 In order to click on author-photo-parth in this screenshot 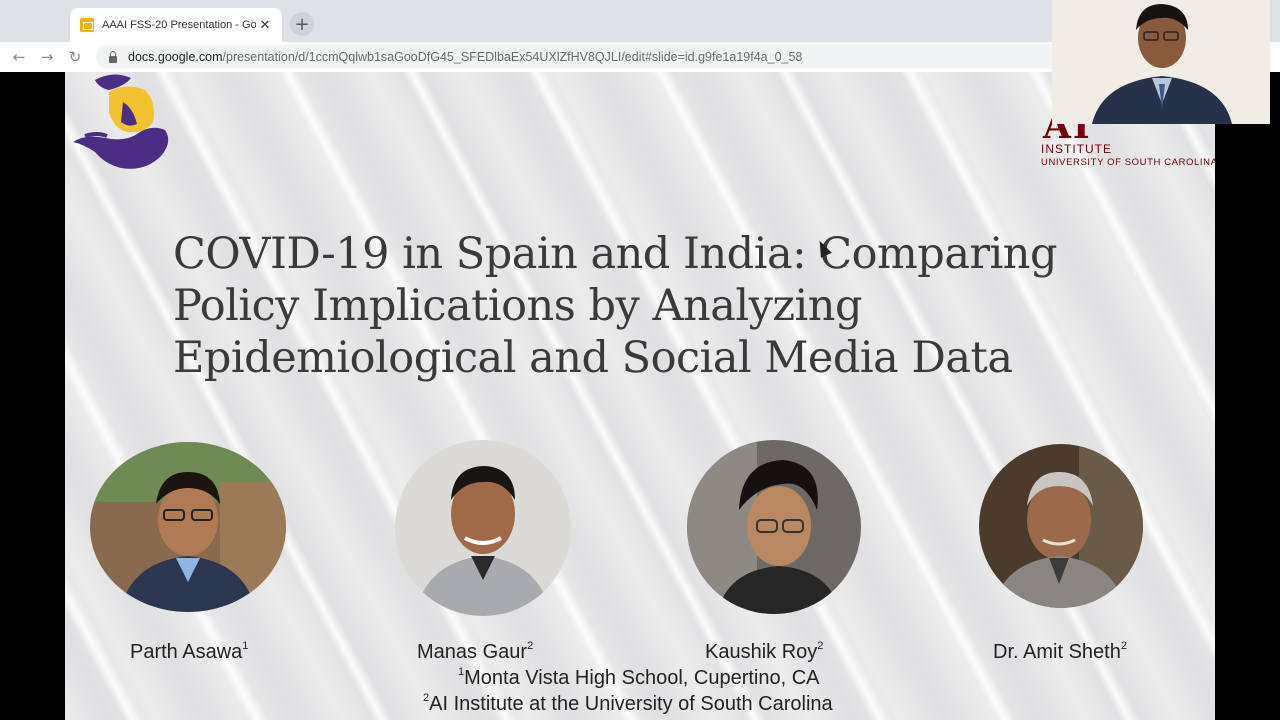, I will do `click(188, 527)`.